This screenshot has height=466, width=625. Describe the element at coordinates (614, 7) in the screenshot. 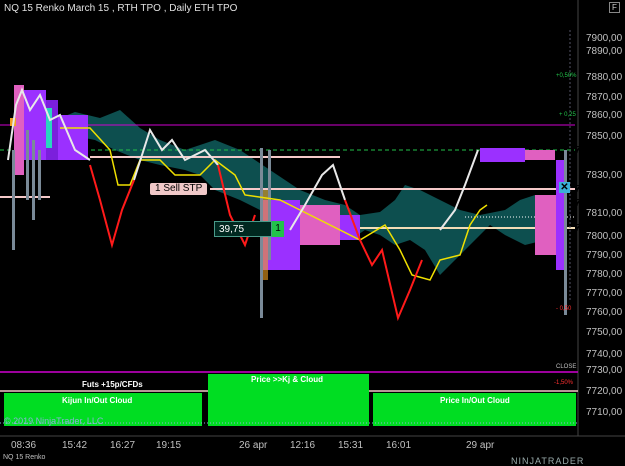

I see `maximize-icon: F` at that location.